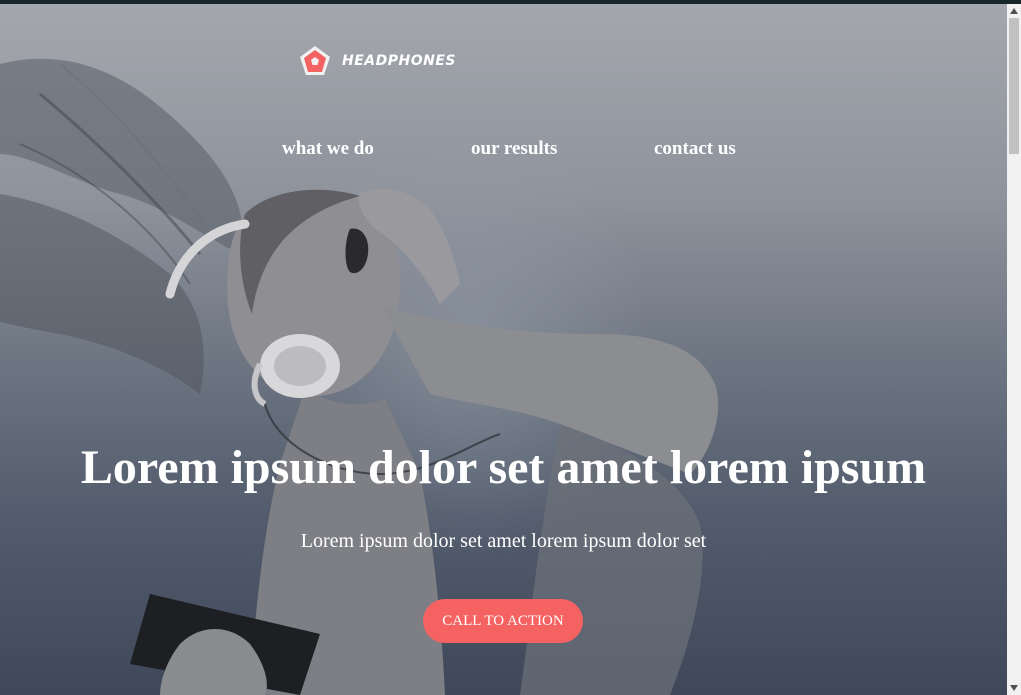  I want to click on nav-link-contact-us: contact us, so click(695, 149).